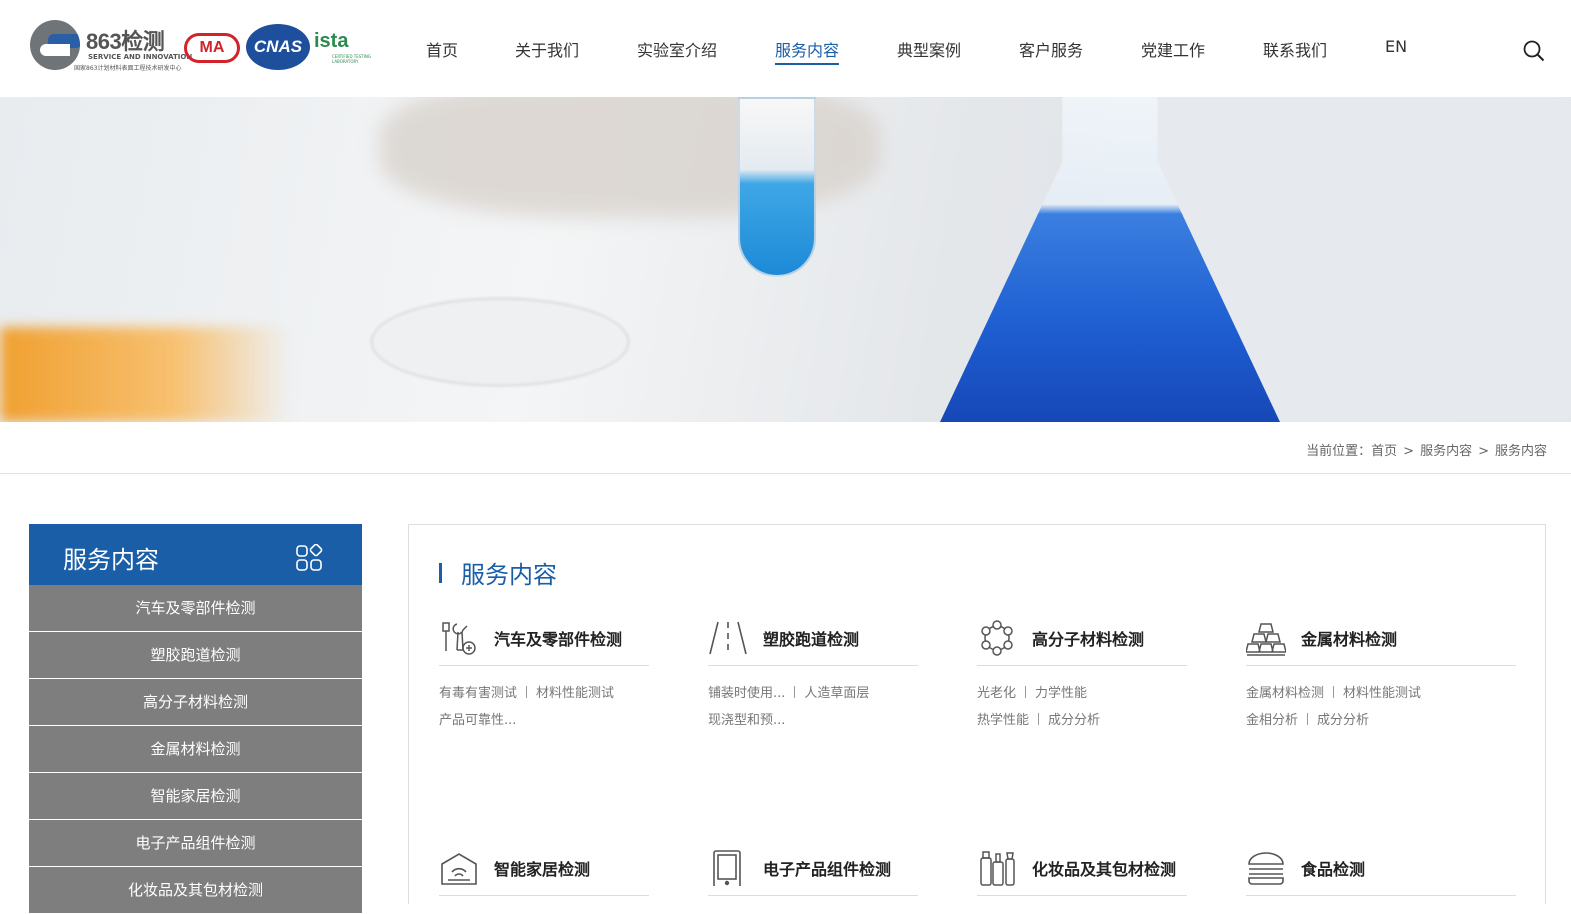 This screenshot has height=914, width=1571. I want to click on breadcrumb-bar: 当前位置：首页 > 服务内容 > 服务内容, so click(785, 448).